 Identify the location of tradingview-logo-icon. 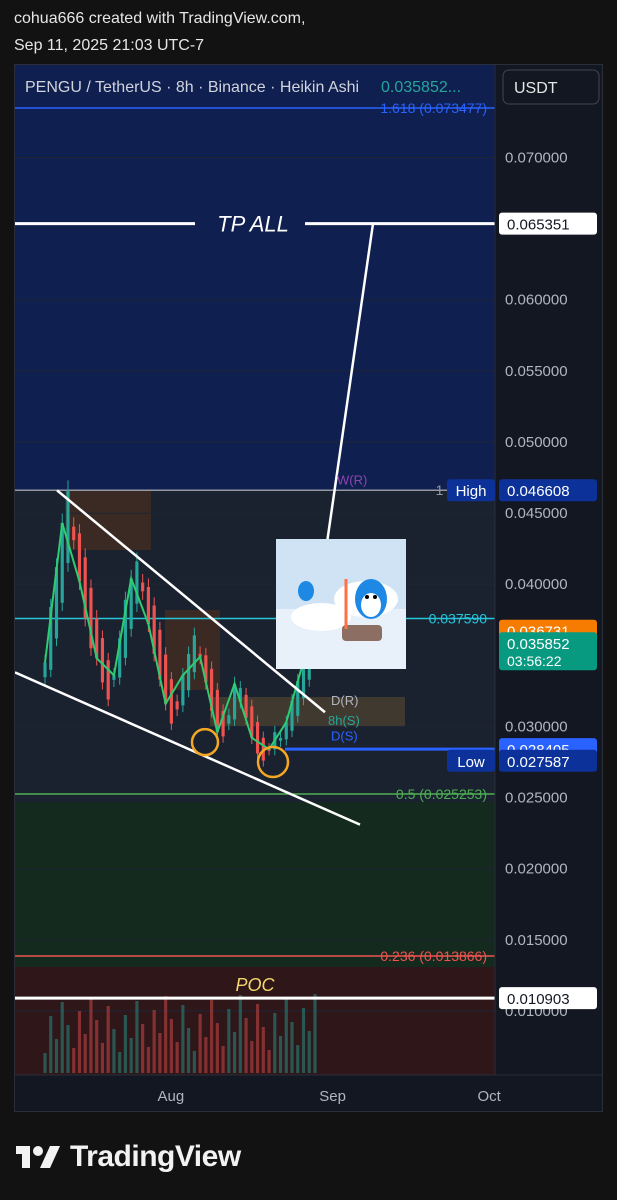
(38, 1157).